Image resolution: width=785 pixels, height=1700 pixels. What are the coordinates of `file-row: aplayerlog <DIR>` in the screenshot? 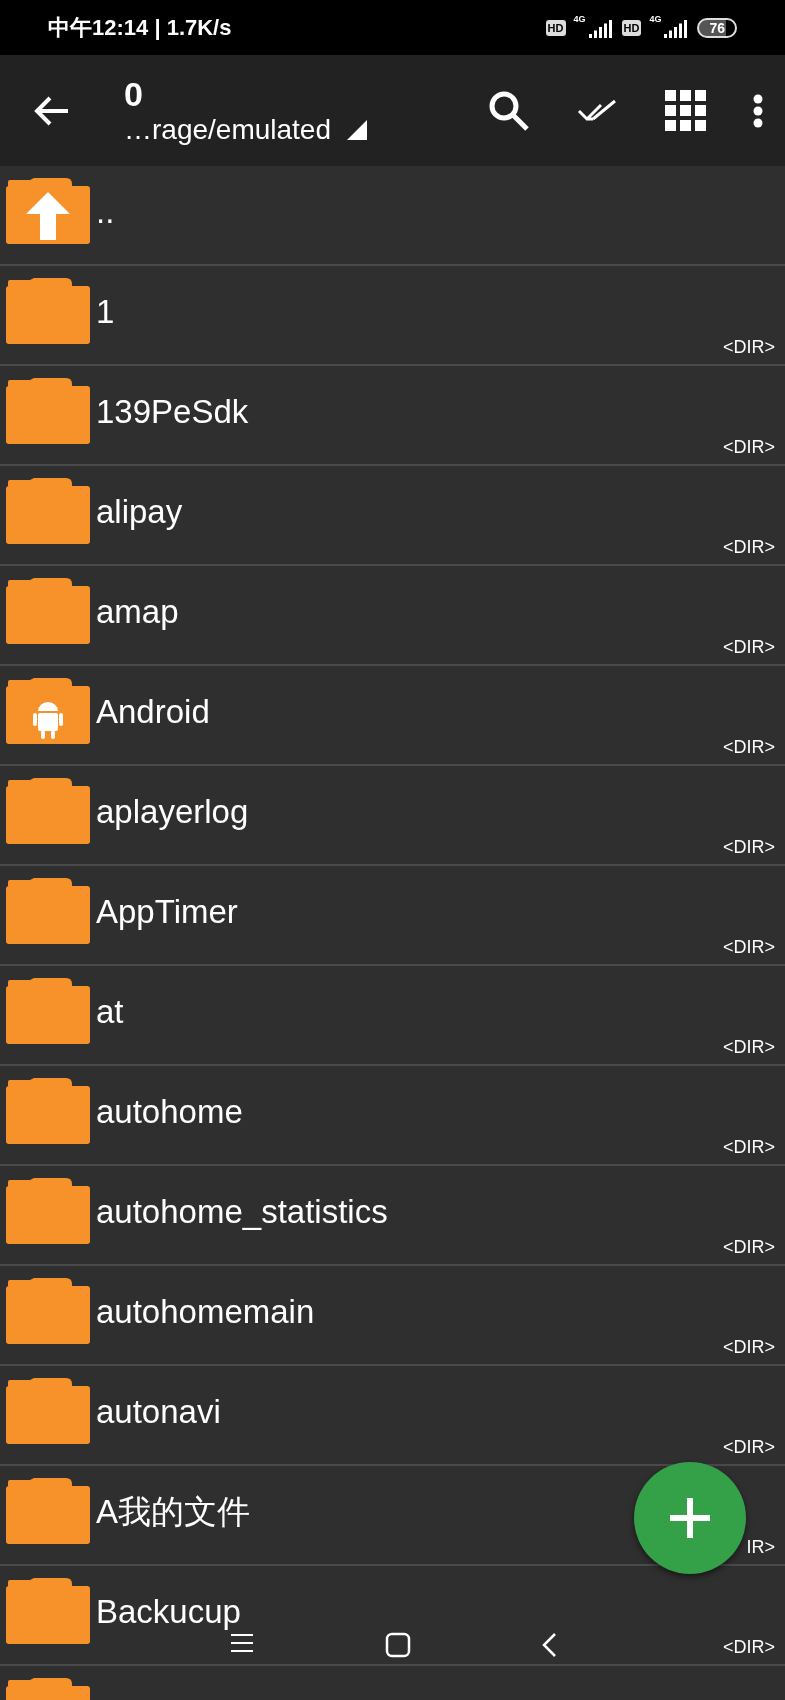 It's located at (392, 816).